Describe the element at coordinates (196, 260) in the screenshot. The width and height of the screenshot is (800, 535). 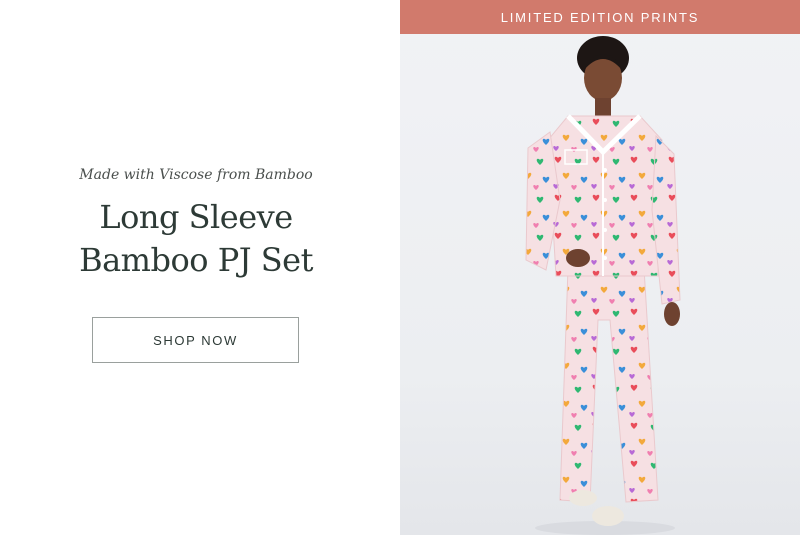
I see `product-title-line-2: Bamboo PJ Set` at that location.